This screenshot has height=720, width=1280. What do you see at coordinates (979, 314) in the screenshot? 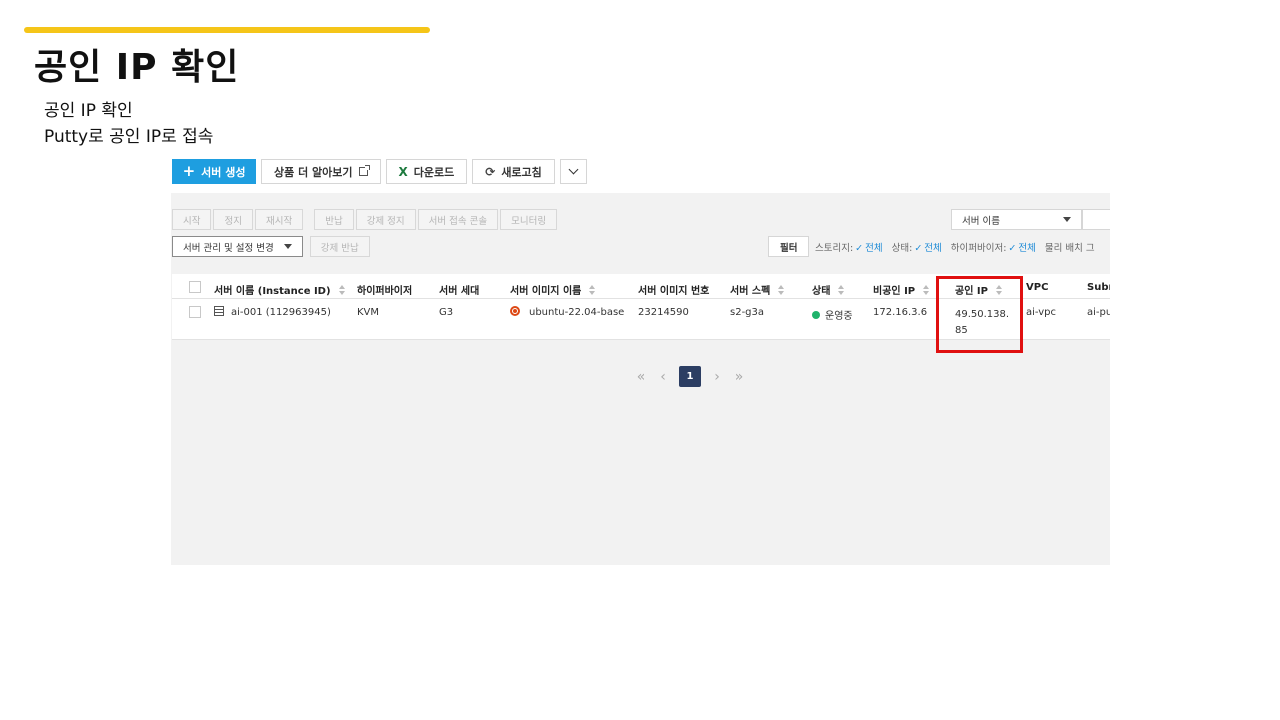
I see `public-ip-highlight-box` at bounding box center [979, 314].